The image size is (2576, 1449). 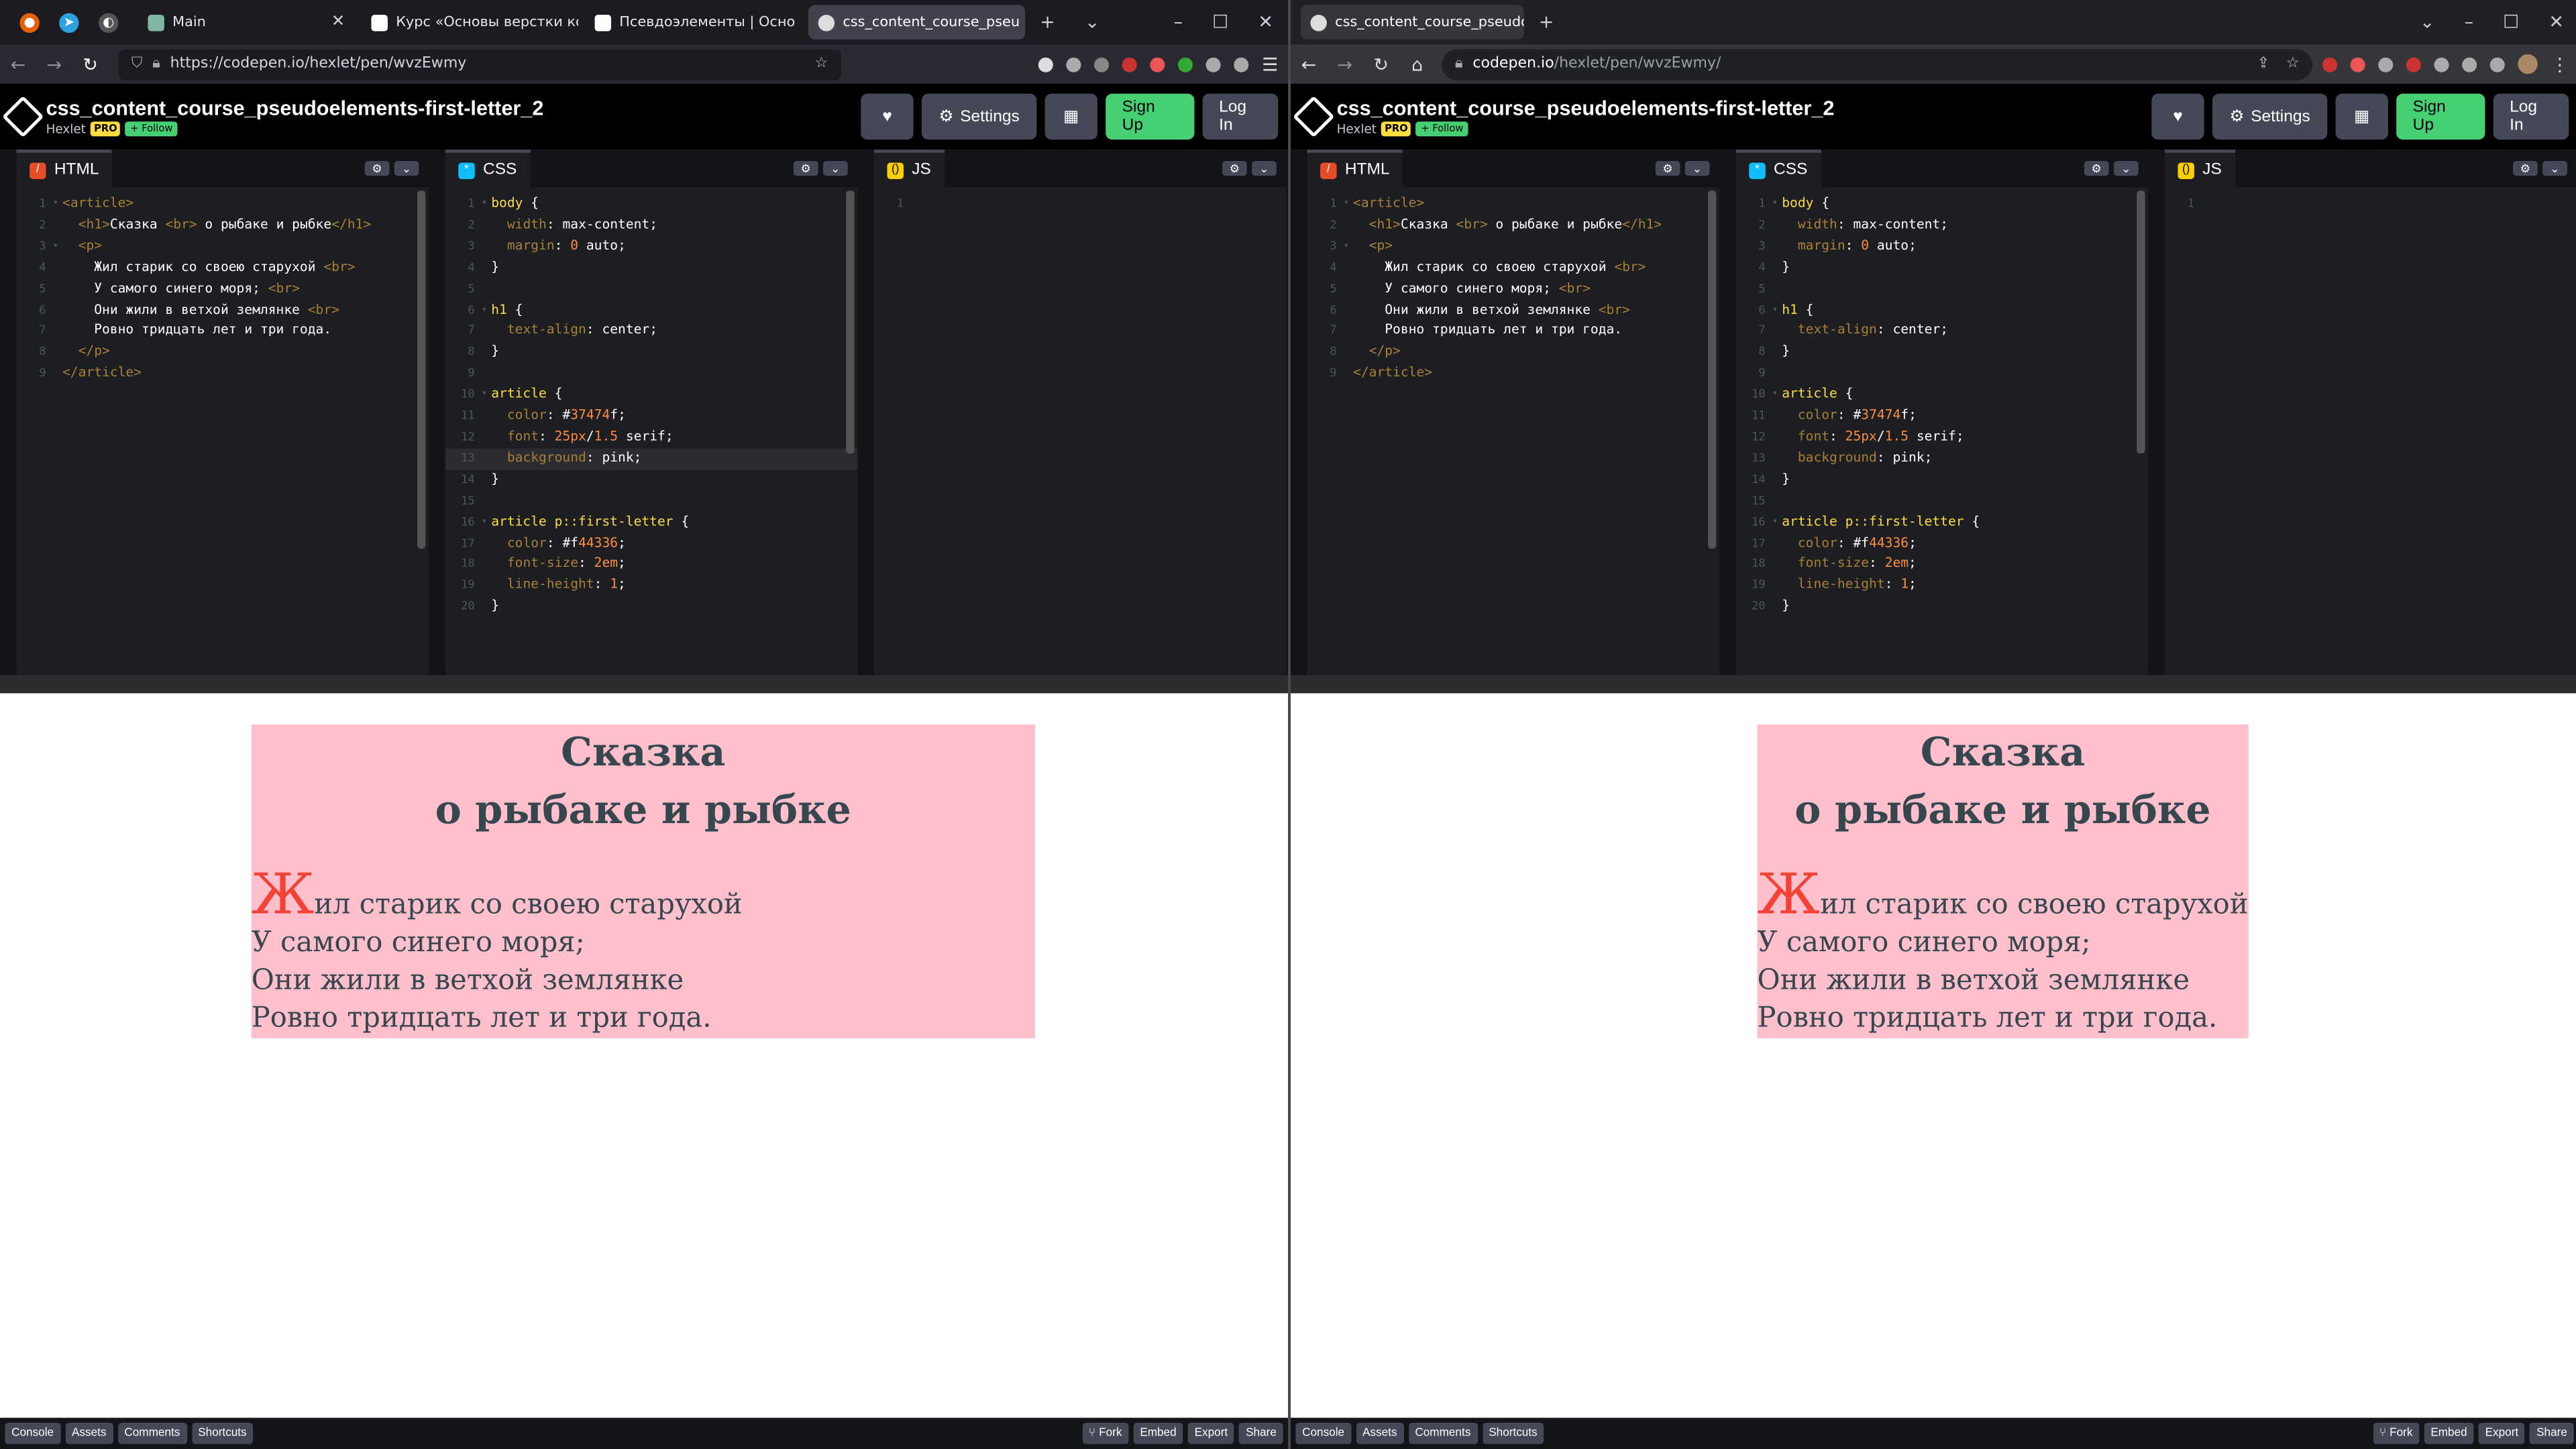 I want to click on tab-codepen-active: css_content_course_pseudo ✕, so click(x=1412, y=22).